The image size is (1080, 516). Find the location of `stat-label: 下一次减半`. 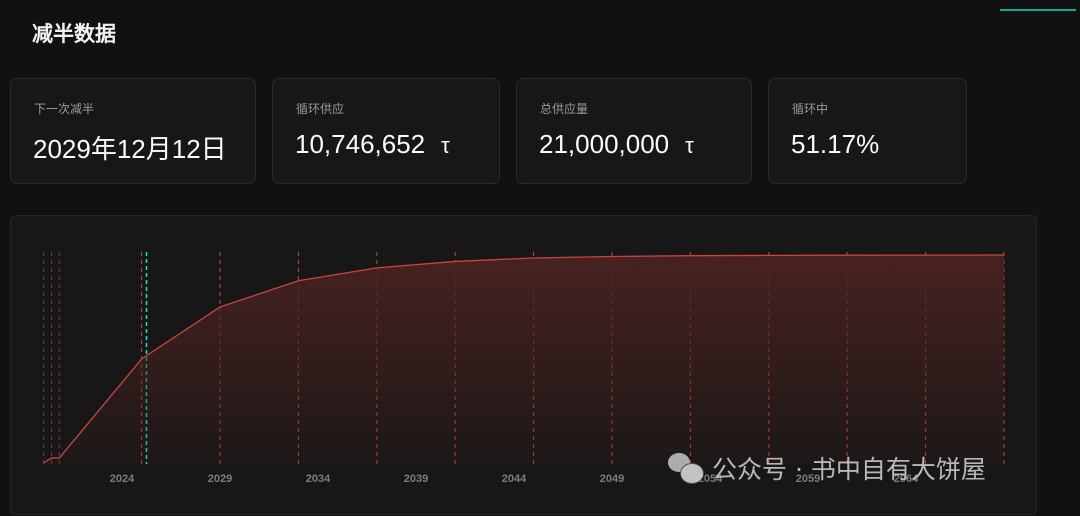

stat-label: 下一次减半 is located at coordinates (64, 109).